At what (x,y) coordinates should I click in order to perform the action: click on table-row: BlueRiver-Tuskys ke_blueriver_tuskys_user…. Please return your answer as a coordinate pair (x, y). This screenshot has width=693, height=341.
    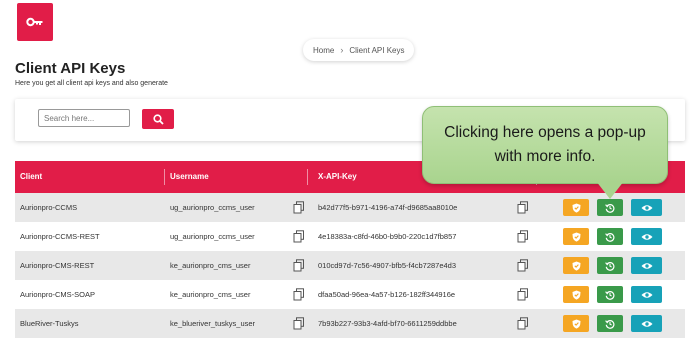
    Looking at the image, I should click on (350, 323).